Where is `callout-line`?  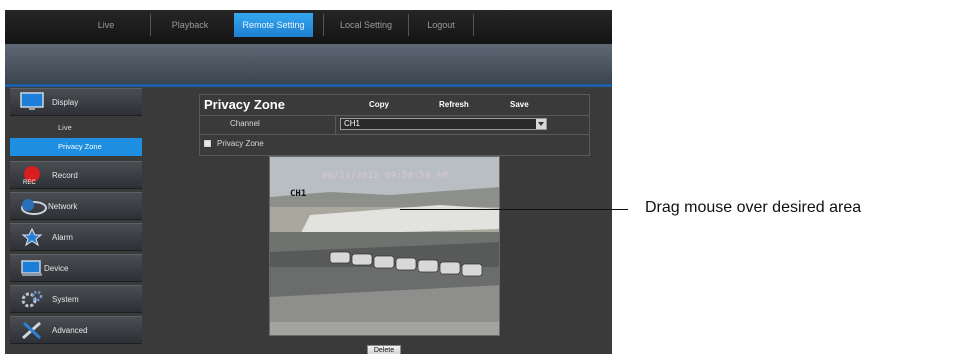
callout-line is located at coordinates (514, 209).